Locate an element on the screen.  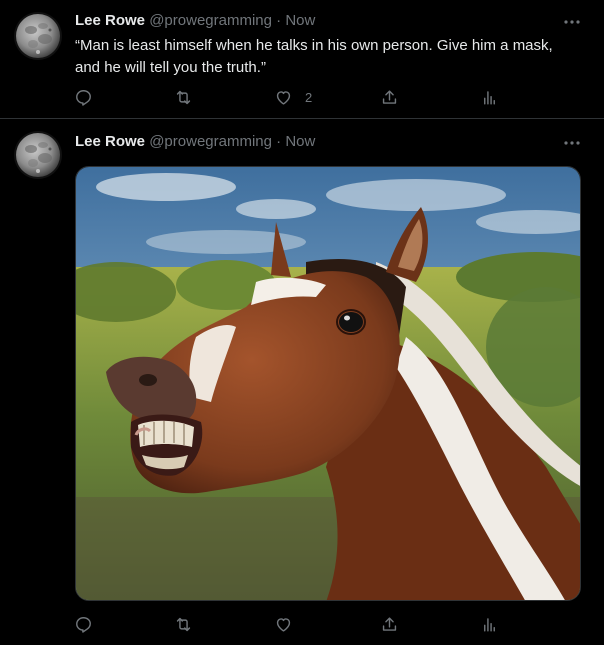
action-bar: 2 is located at coordinates (292, 97).